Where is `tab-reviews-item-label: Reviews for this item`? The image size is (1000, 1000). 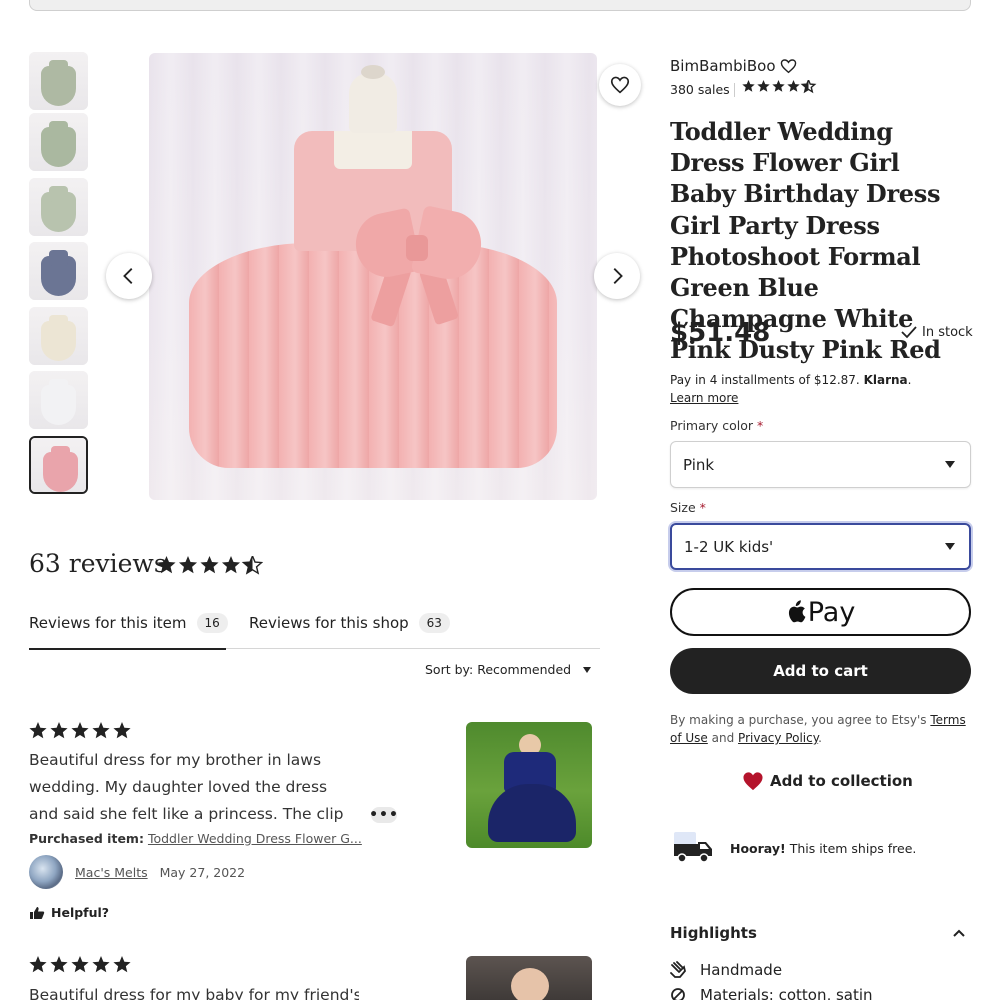
tab-reviews-item-label: Reviews for this item is located at coordinates (108, 623).